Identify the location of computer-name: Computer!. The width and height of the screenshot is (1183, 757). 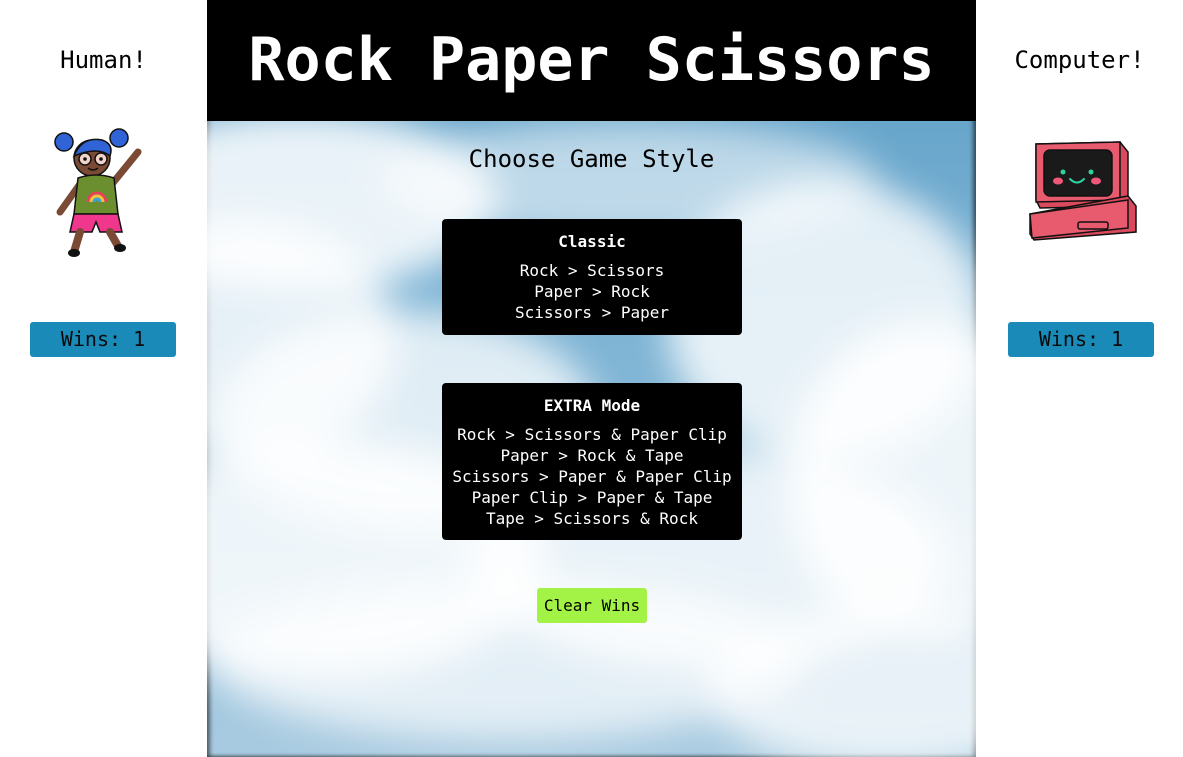
(1079, 60).